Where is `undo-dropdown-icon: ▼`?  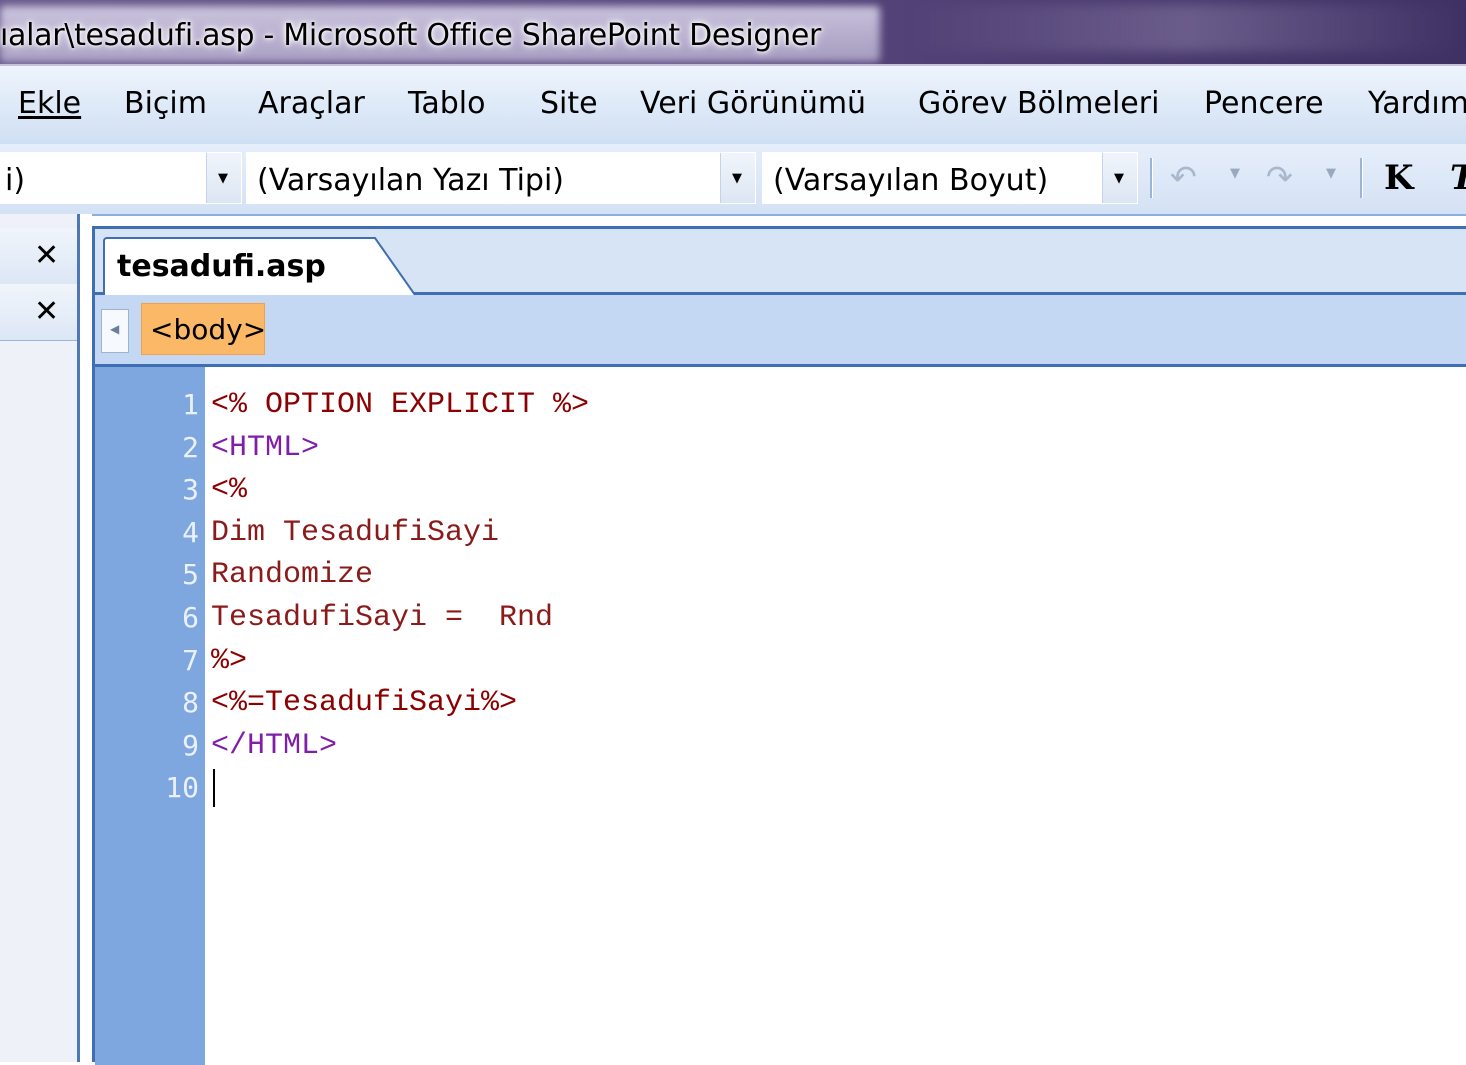
undo-dropdown-icon: ▼ is located at coordinates (1235, 173).